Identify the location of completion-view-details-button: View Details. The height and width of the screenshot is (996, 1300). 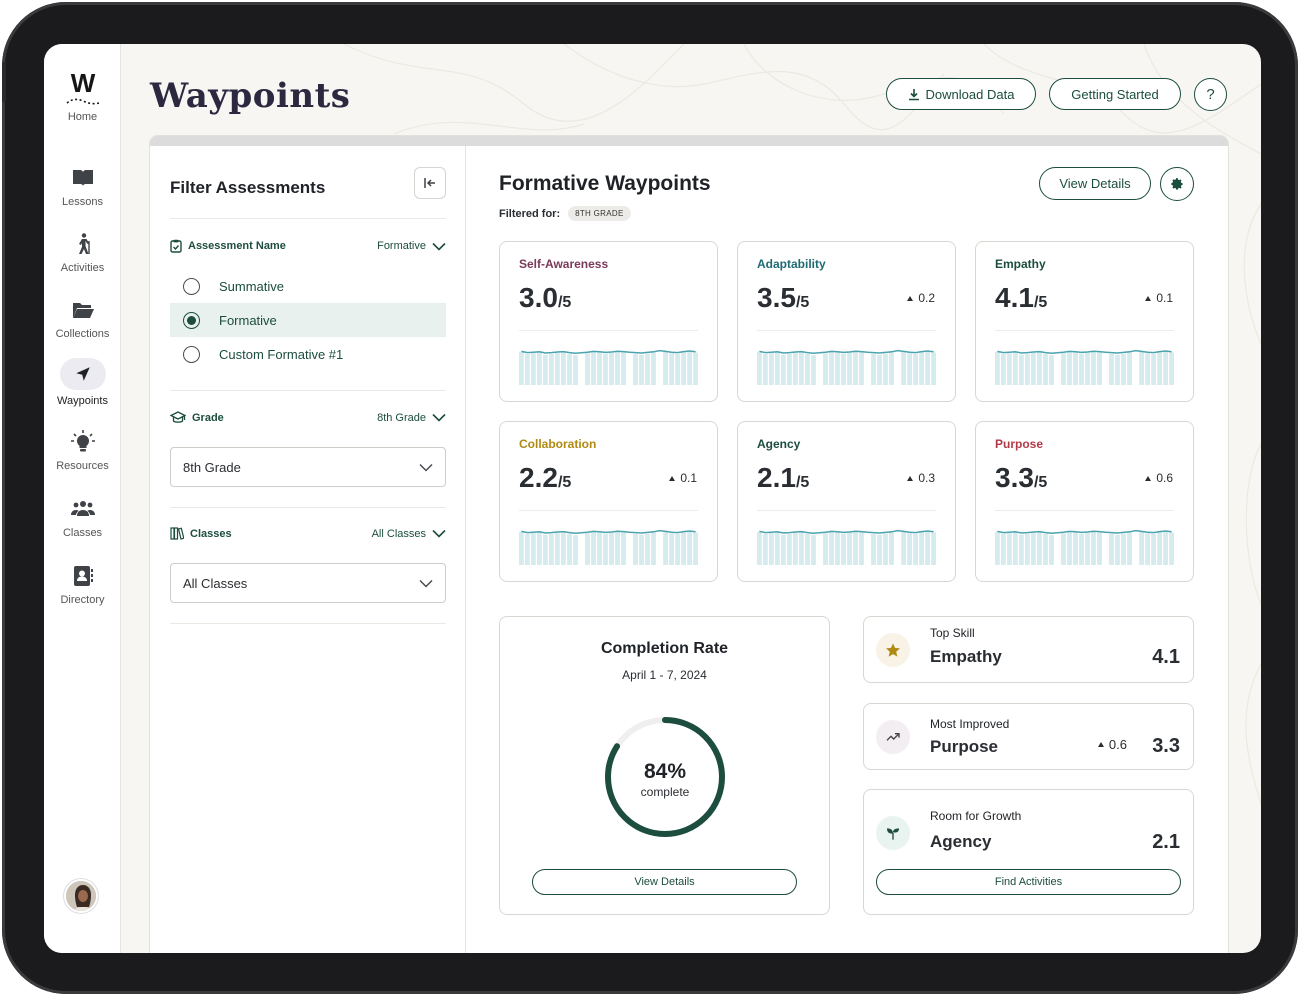
(664, 882).